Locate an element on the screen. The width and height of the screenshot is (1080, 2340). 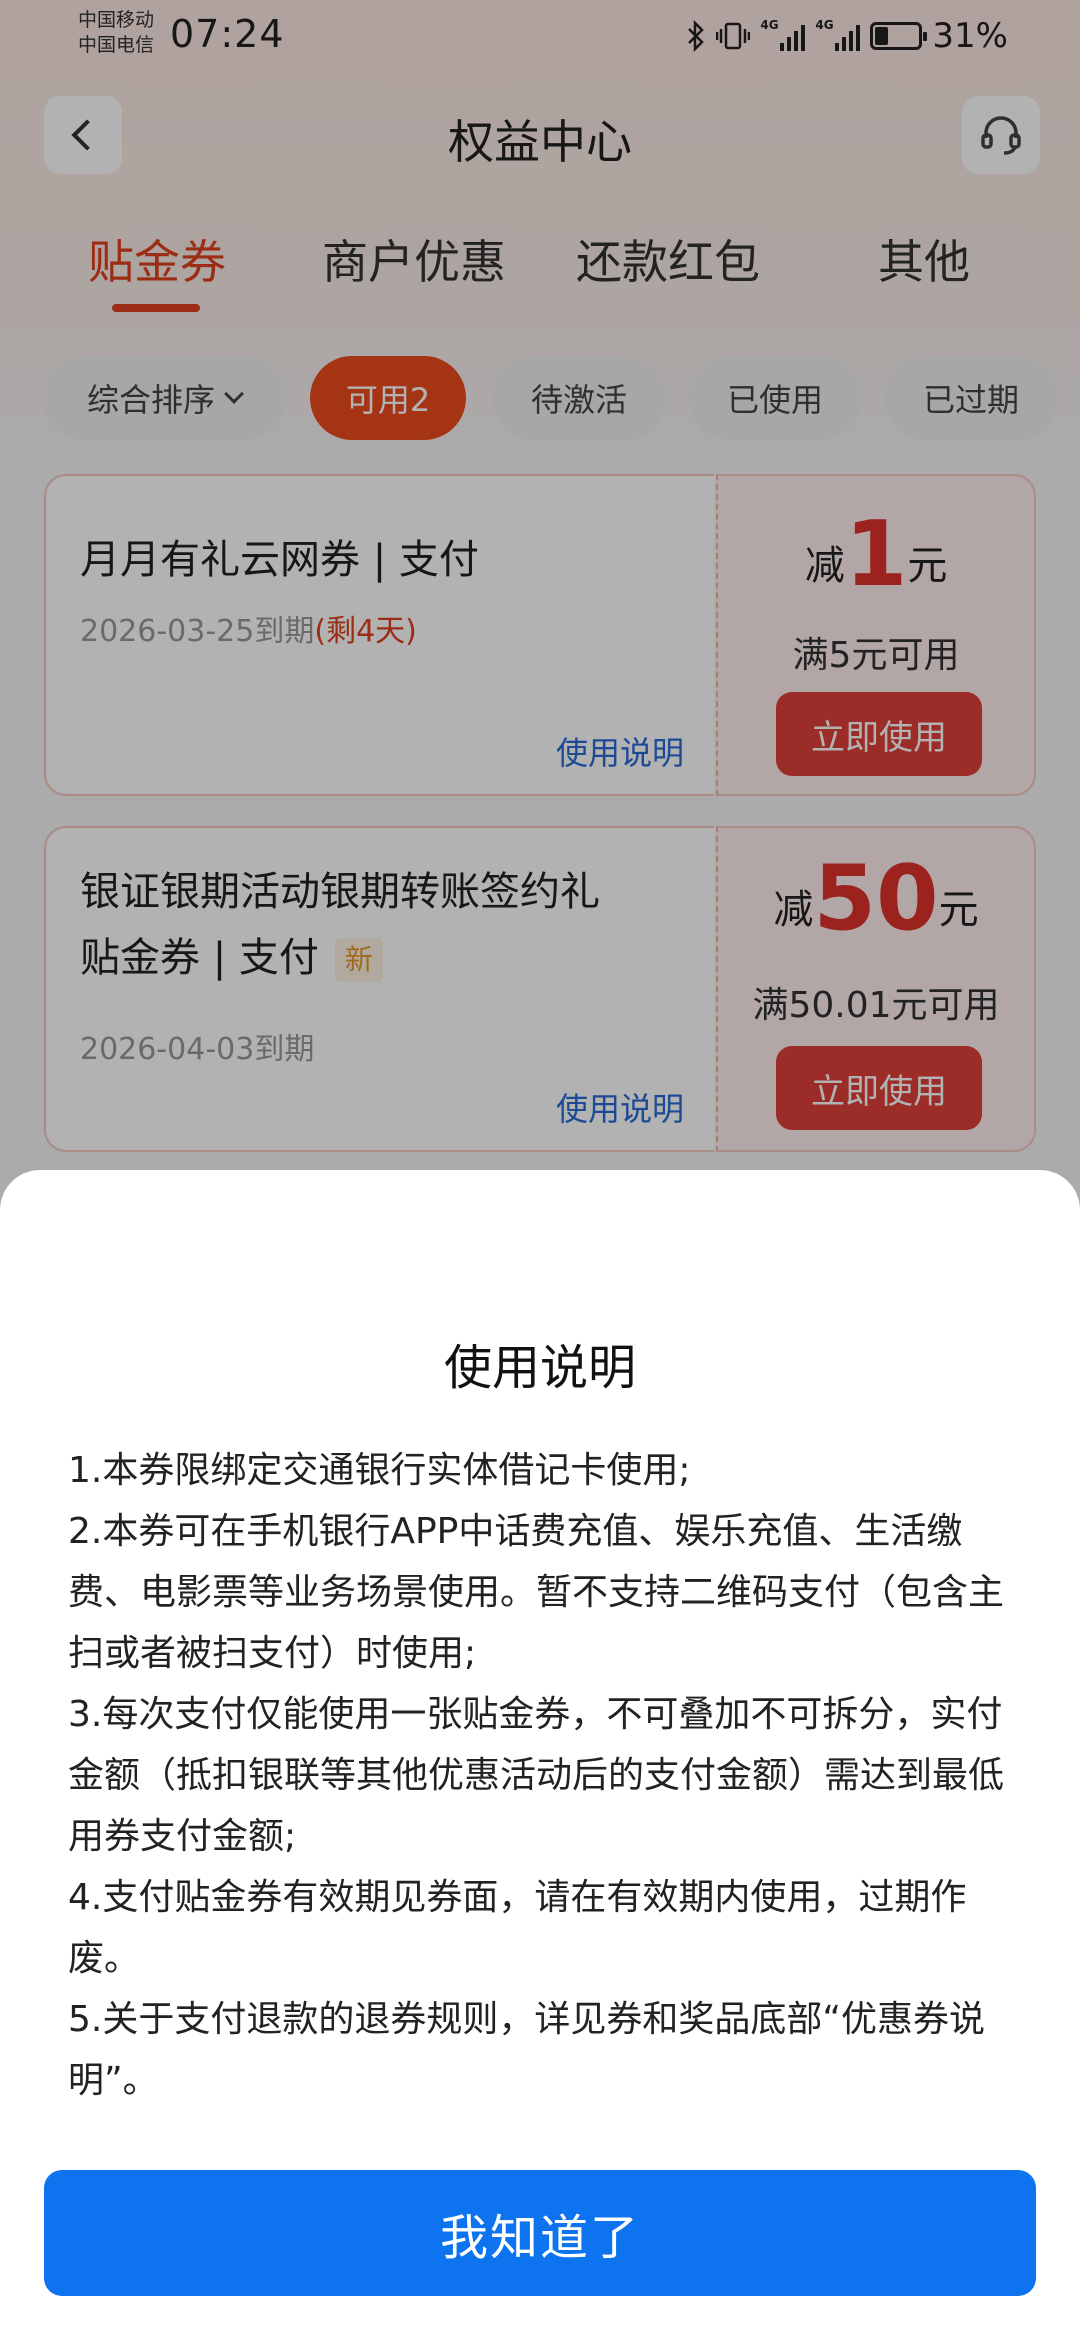
got-it-button: 我知道了 is located at coordinates (540, 2233).